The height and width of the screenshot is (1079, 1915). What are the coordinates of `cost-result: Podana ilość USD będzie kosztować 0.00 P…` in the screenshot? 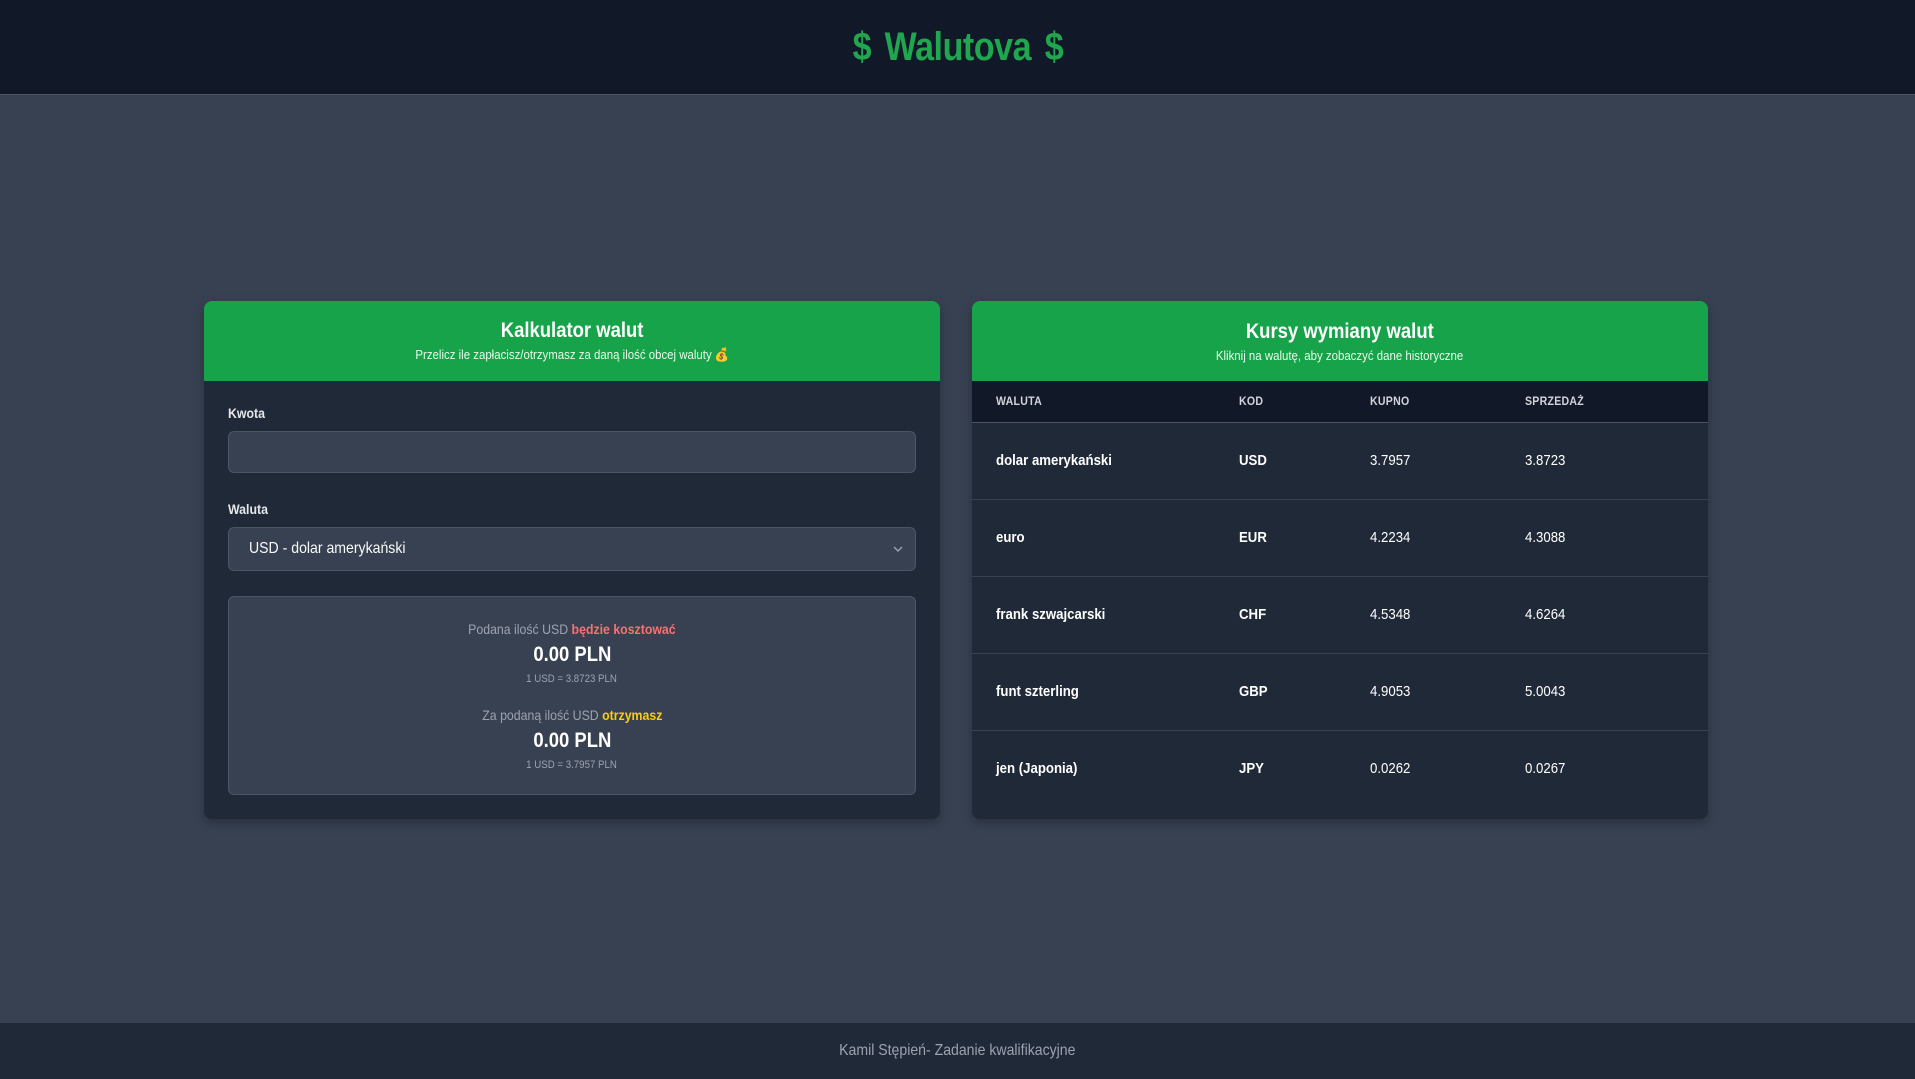 It's located at (572, 653).